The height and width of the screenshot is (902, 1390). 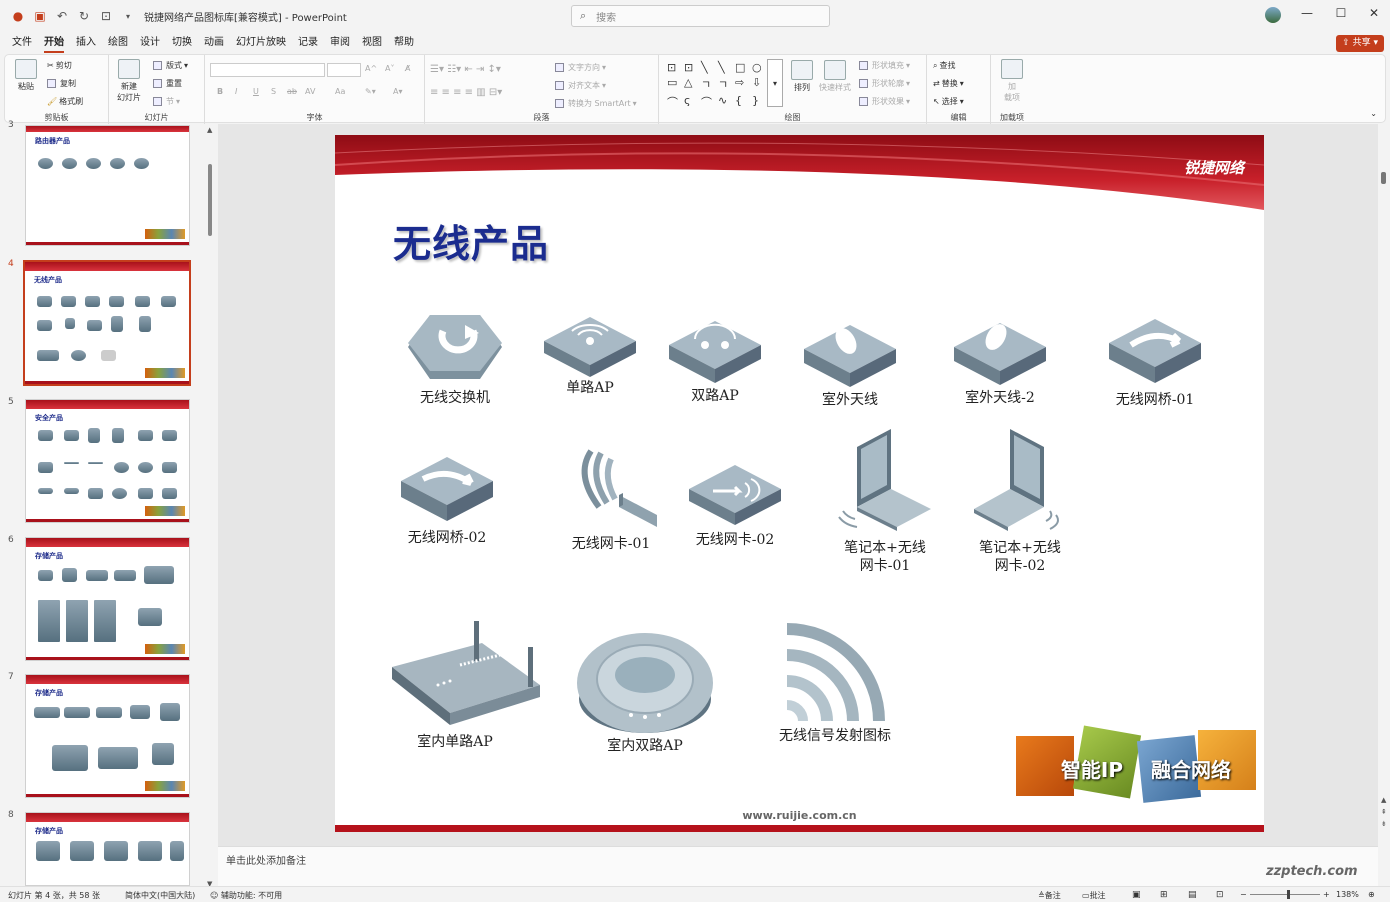 I want to click on tab-record: 记录, so click(x=308, y=43).